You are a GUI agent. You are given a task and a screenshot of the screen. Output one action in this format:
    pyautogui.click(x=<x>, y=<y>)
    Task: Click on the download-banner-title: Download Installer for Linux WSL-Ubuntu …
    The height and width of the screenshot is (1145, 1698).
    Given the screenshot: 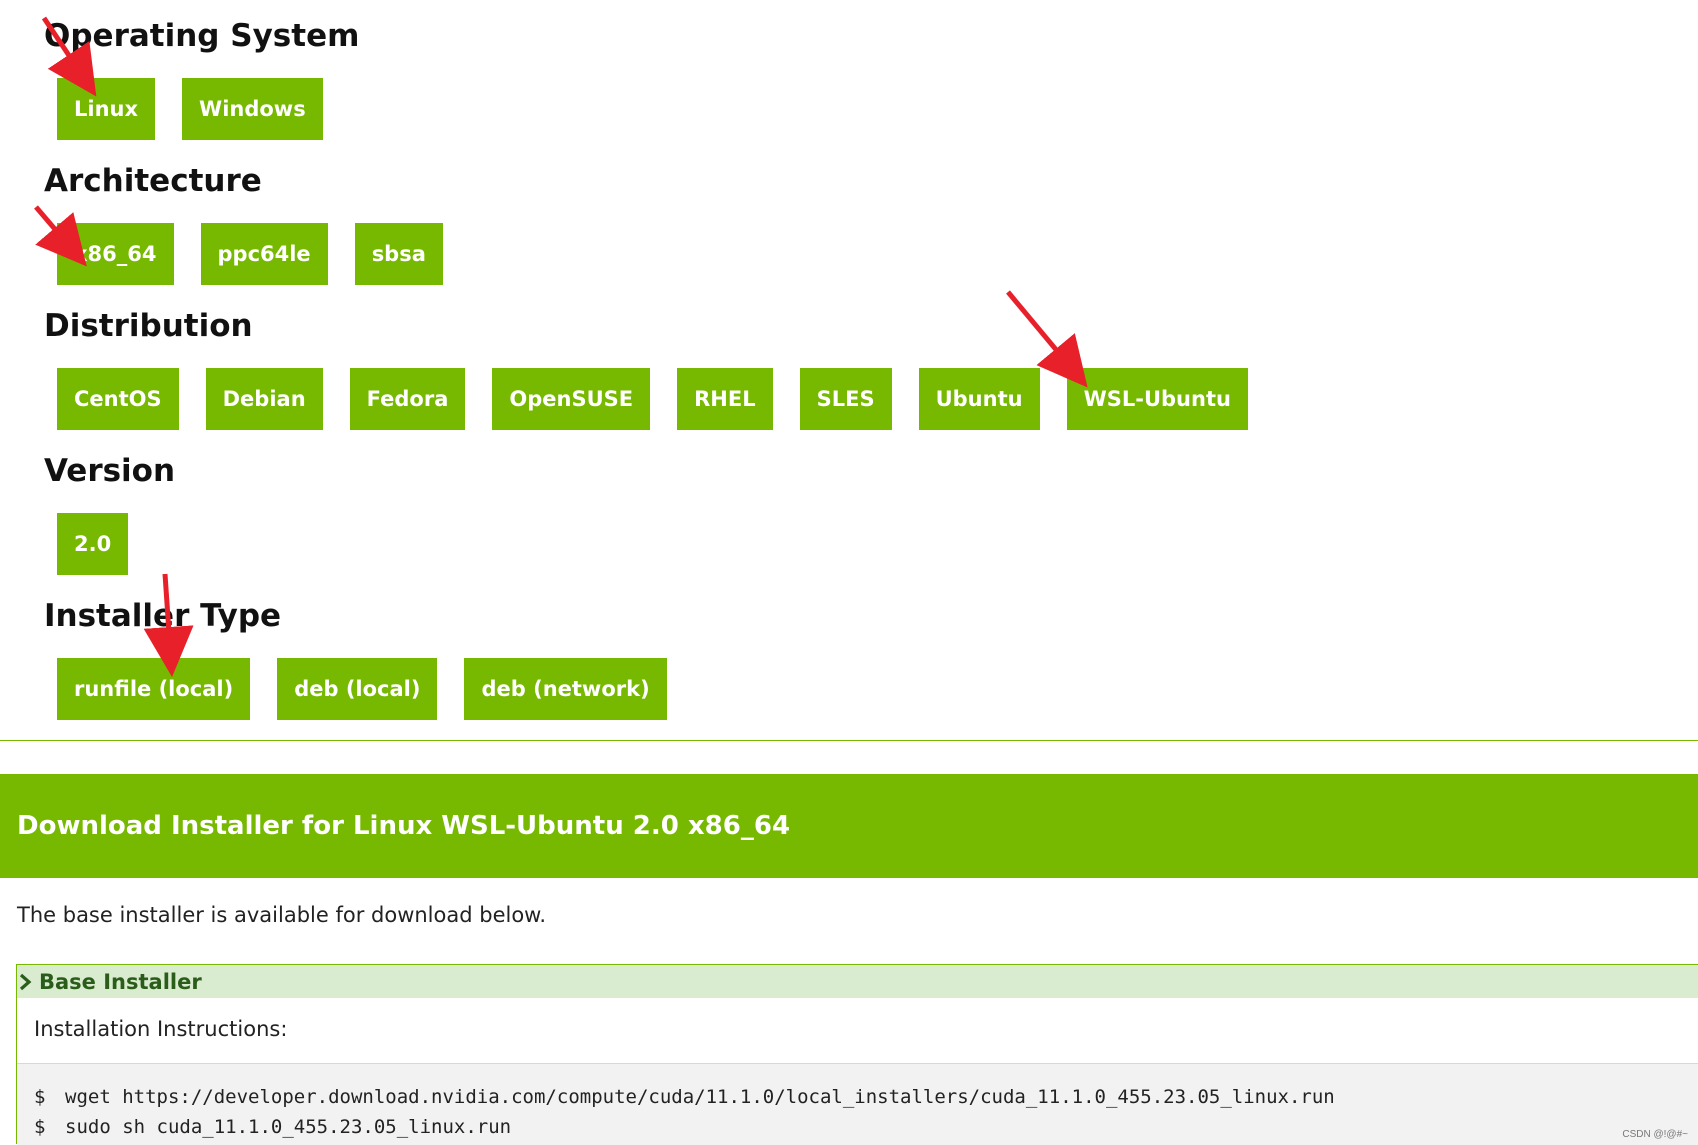 What is the action you would take?
    pyautogui.click(x=404, y=826)
    